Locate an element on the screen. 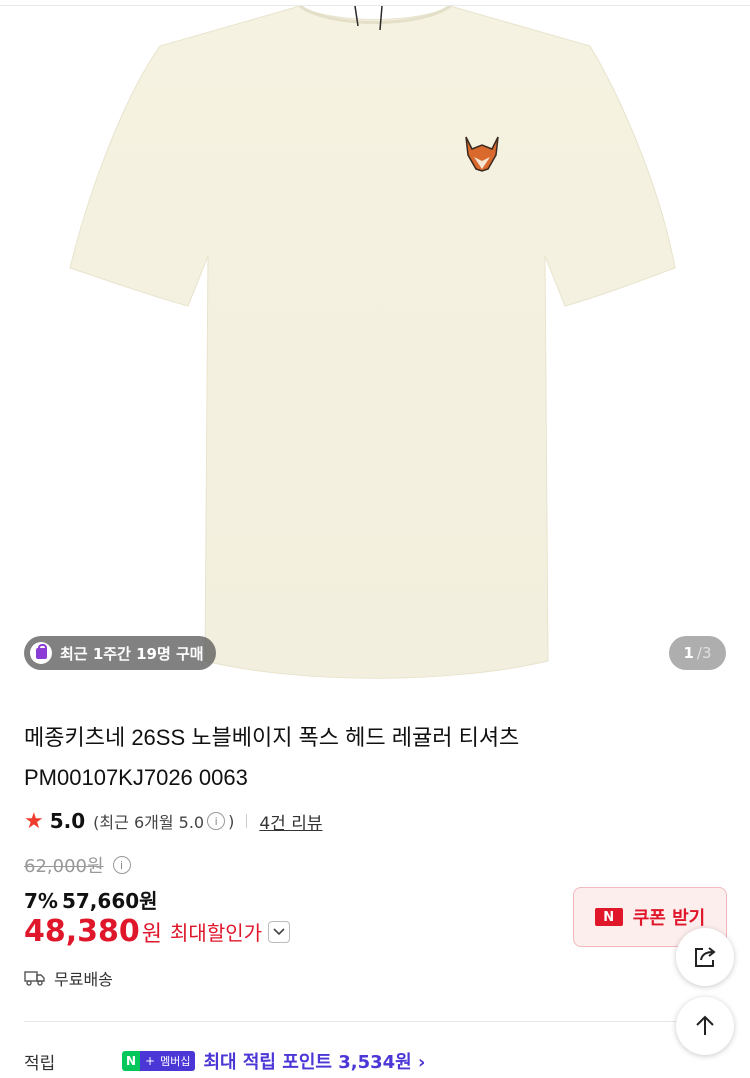 This screenshot has height=1078, width=750. share-button is located at coordinates (705, 957).